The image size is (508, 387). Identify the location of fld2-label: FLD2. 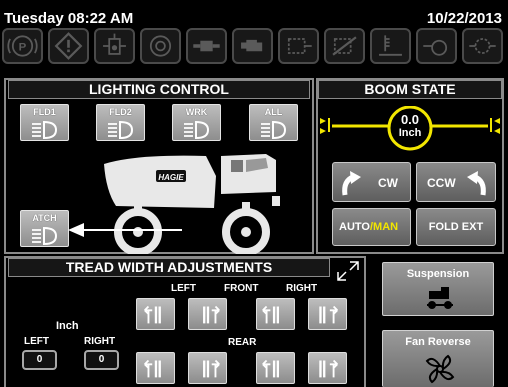
(120, 112).